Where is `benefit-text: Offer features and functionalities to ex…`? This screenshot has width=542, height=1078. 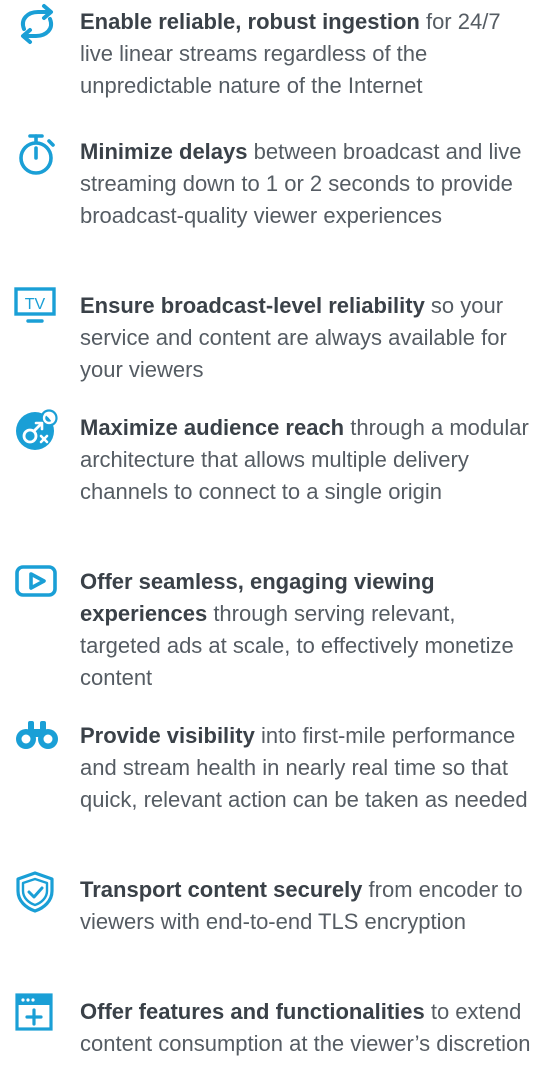
benefit-text: Offer features and functionalities to ex… is located at coordinates (307, 1028).